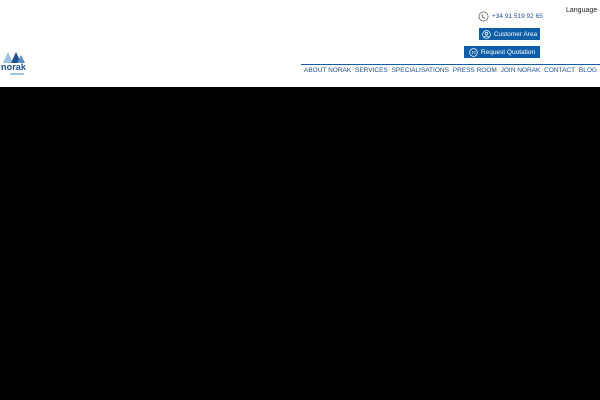 Image resolution: width=600 pixels, height=400 pixels. Describe the element at coordinates (559, 70) in the screenshot. I see `nav-contact: CONTACT` at that location.